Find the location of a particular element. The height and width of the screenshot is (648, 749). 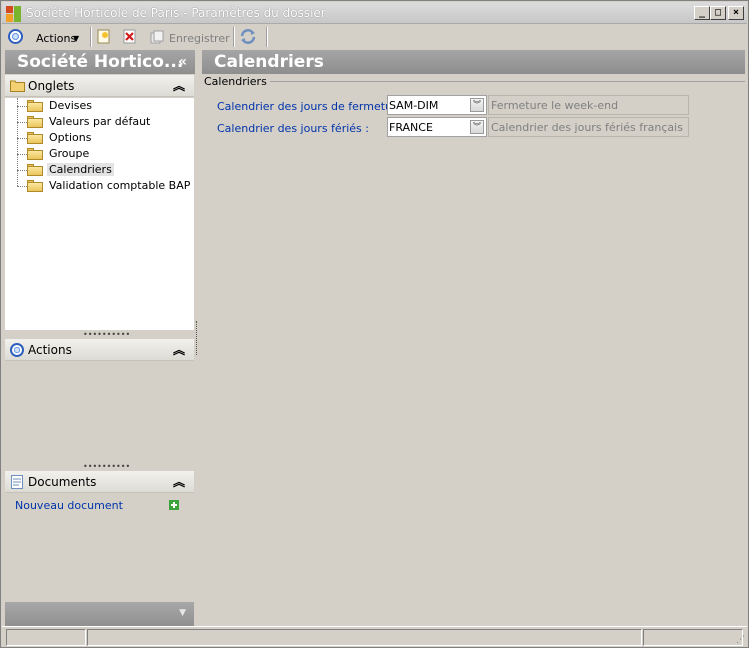

actions-section-label: Actions is located at coordinates (50, 350).